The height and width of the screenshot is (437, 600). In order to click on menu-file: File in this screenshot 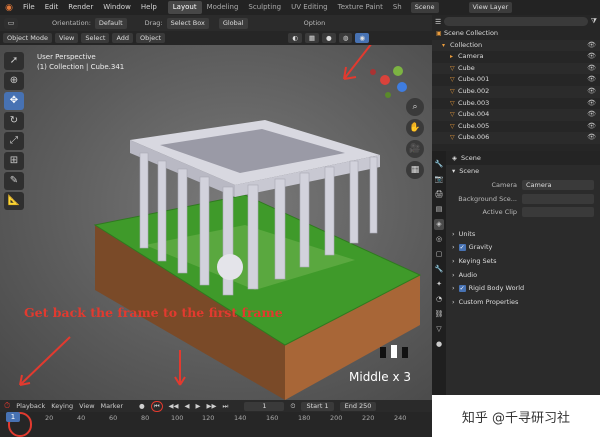, I will do `click(29, 7)`.